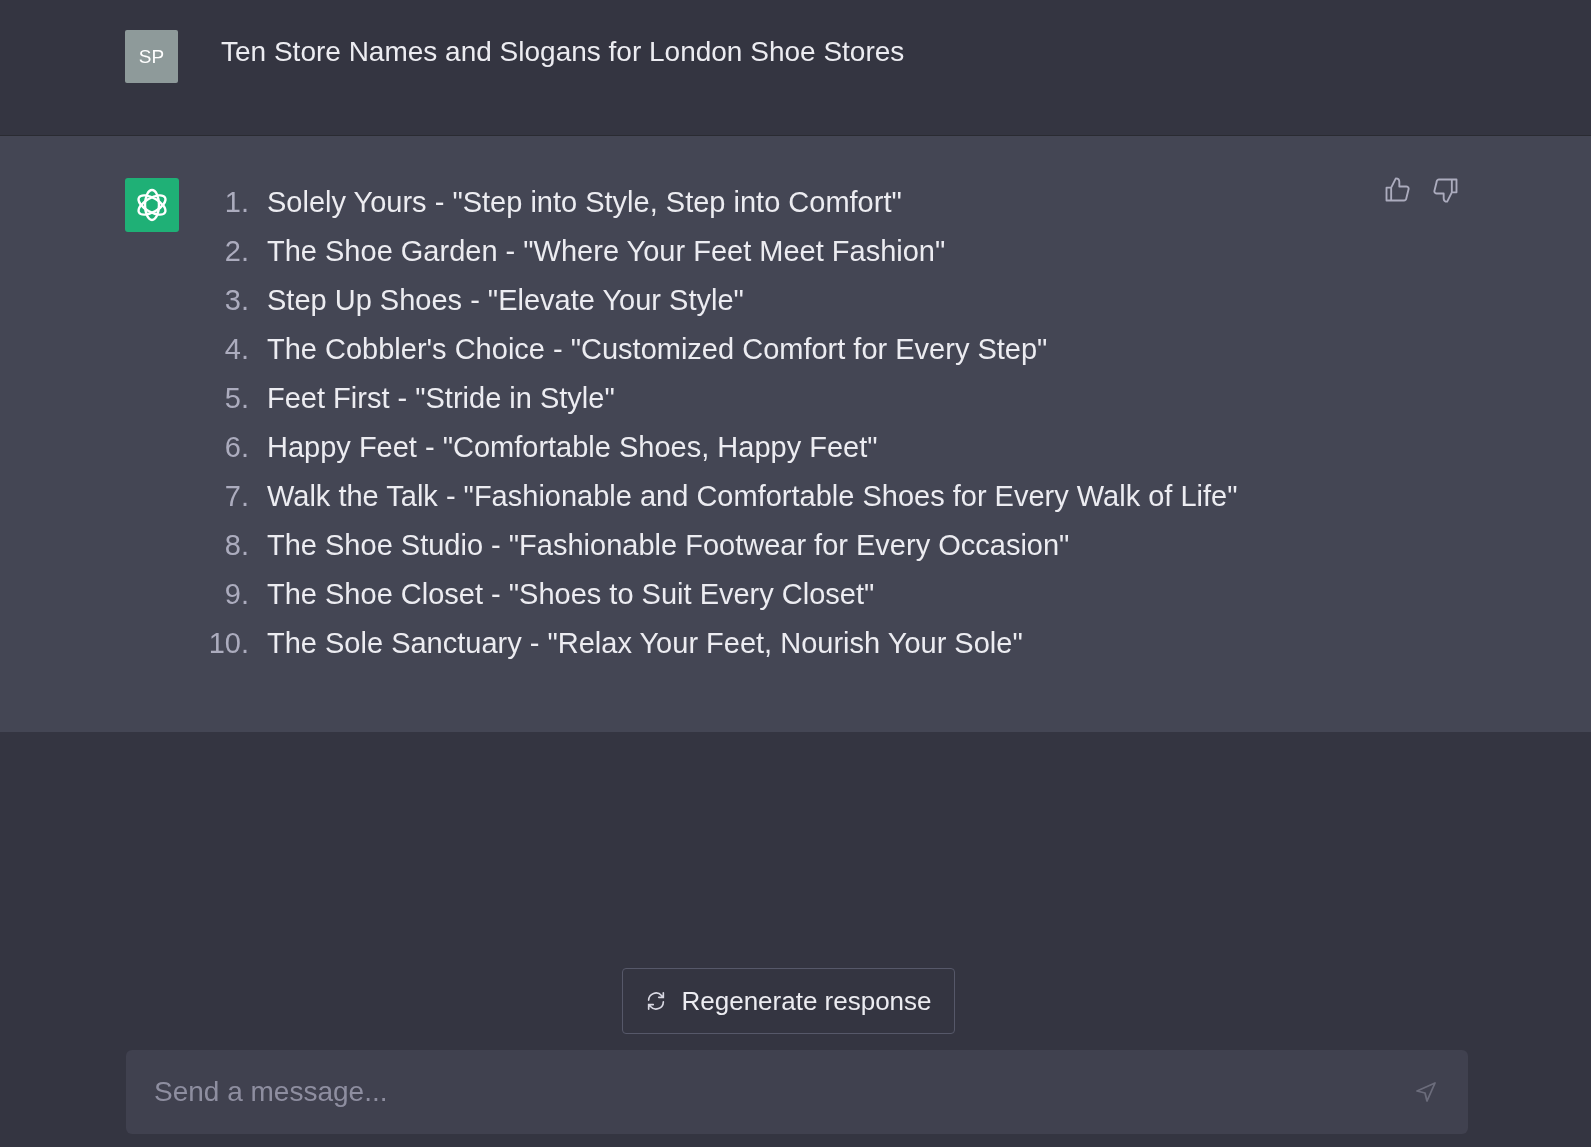 Image resolution: width=1591 pixels, height=1147 pixels. I want to click on thumbs-down-icon, so click(1446, 190).